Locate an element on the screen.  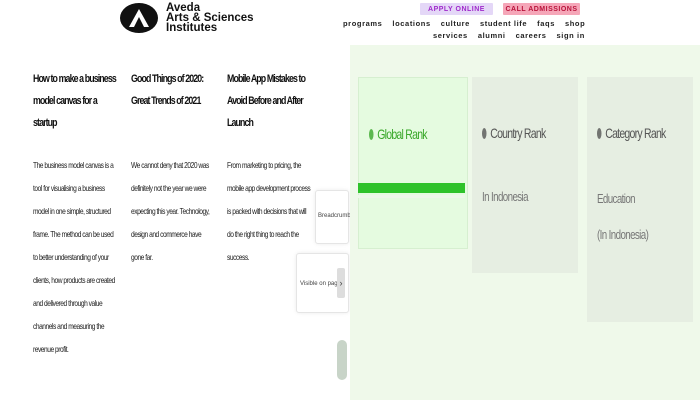
chevron-right-icon: › is located at coordinates (341, 283).